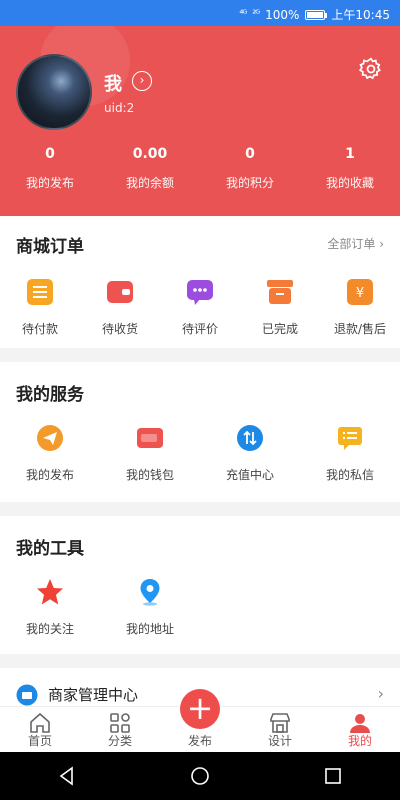 This screenshot has width=400, height=800. What do you see at coordinates (280, 307) in the screenshot?
I see `order-completed: 已完成` at bounding box center [280, 307].